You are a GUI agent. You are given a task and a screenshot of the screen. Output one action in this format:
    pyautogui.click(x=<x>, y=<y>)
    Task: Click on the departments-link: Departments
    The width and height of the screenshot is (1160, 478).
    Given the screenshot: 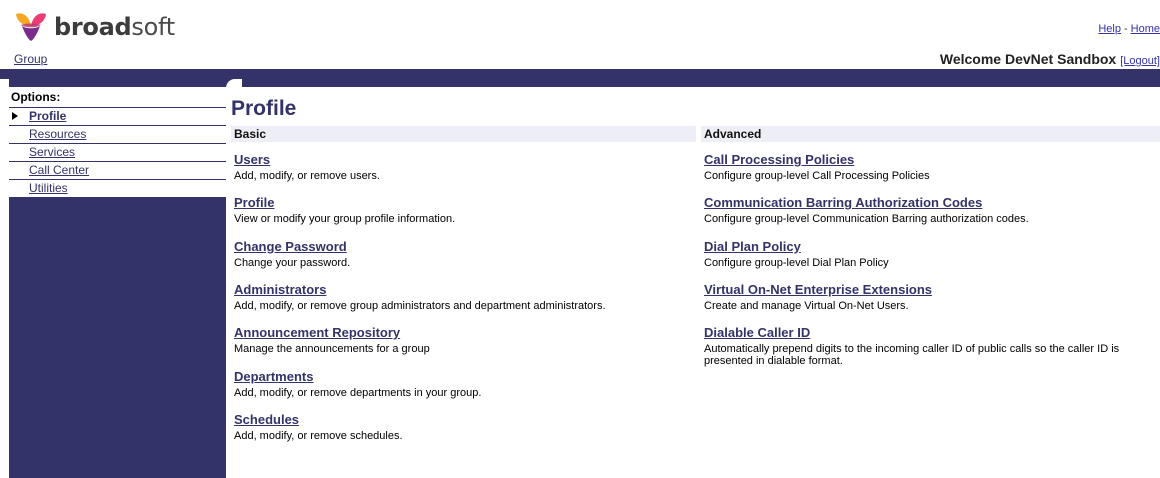 What is the action you would take?
    pyautogui.click(x=464, y=376)
    